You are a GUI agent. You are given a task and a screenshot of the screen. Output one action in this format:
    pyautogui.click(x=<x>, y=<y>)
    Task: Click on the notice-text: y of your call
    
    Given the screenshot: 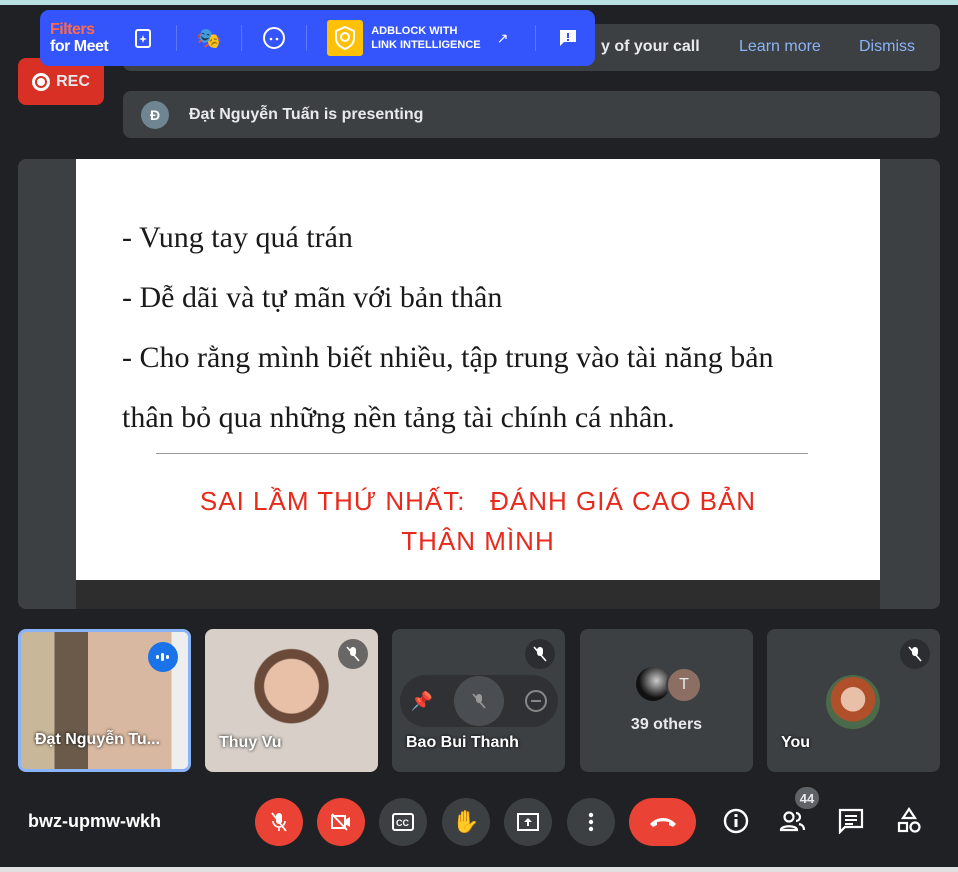 What is the action you would take?
    pyautogui.click(x=650, y=46)
    